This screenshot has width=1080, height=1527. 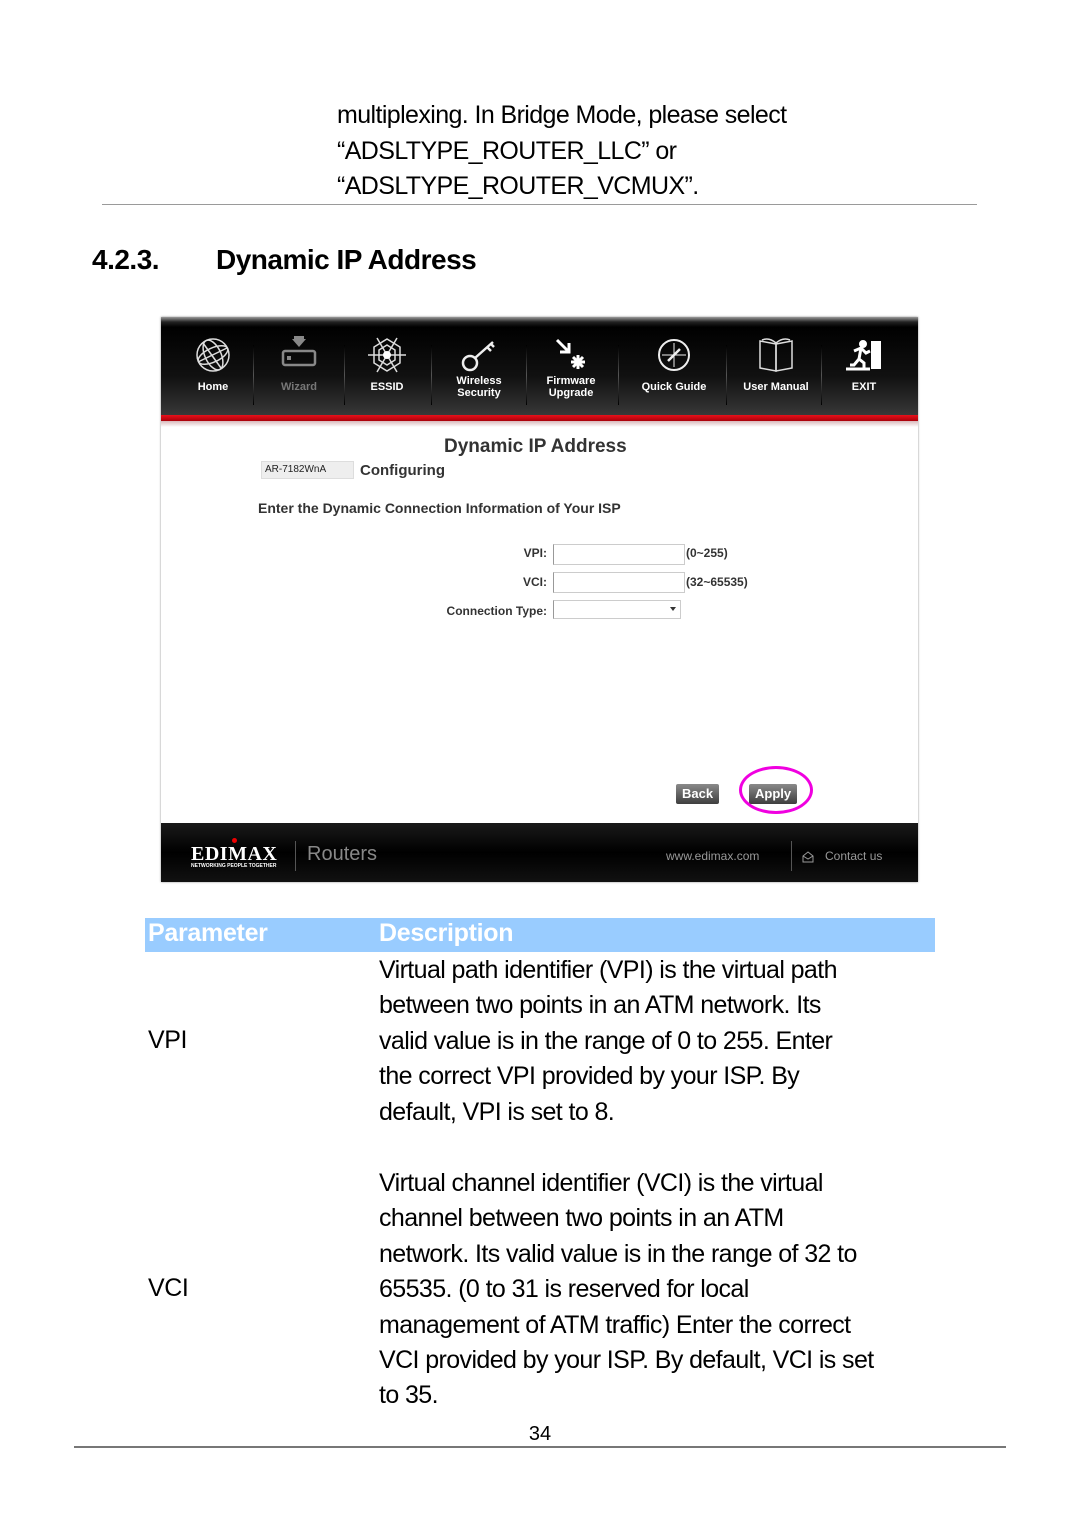 I want to click on contact-us-link: Contact us, so click(x=853, y=856).